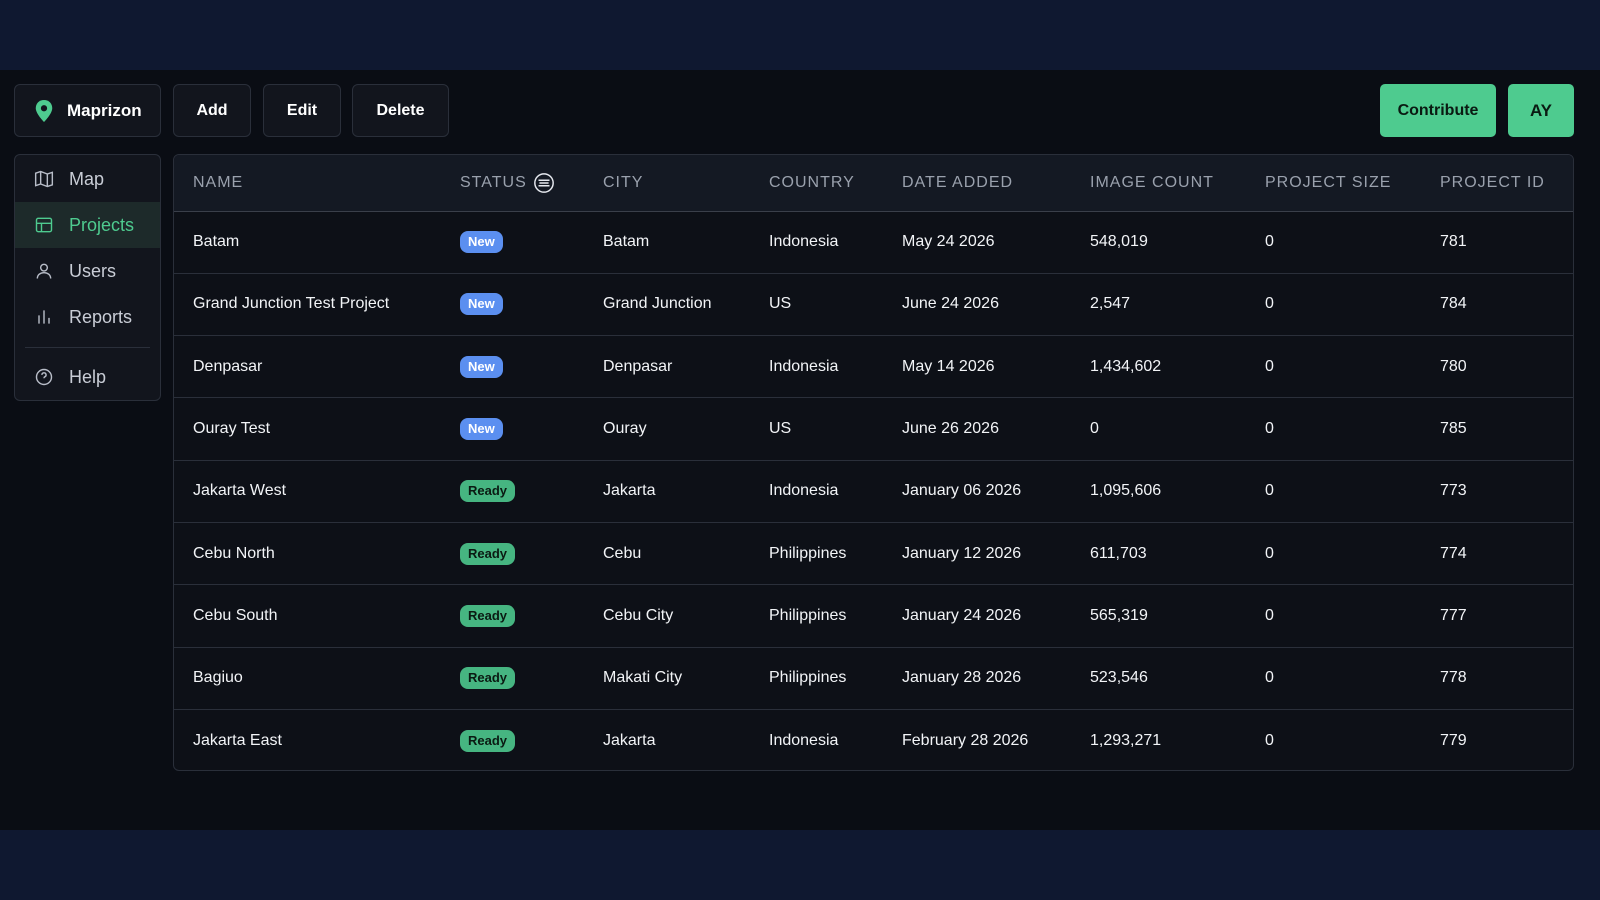 This screenshot has height=900, width=1600. I want to click on column-header-project-id: PROJECT ID, so click(1497, 183).